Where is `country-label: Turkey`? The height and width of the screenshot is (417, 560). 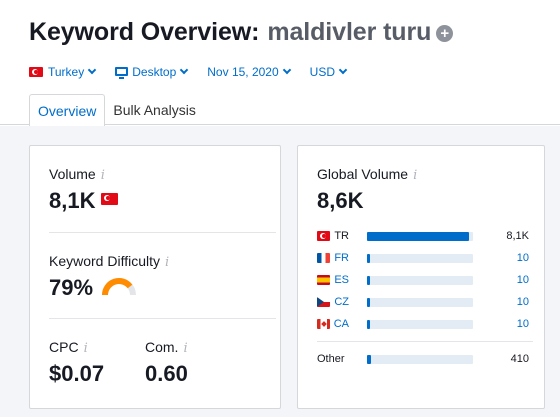 country-label: Turkey is located at coordinates (66, 72).